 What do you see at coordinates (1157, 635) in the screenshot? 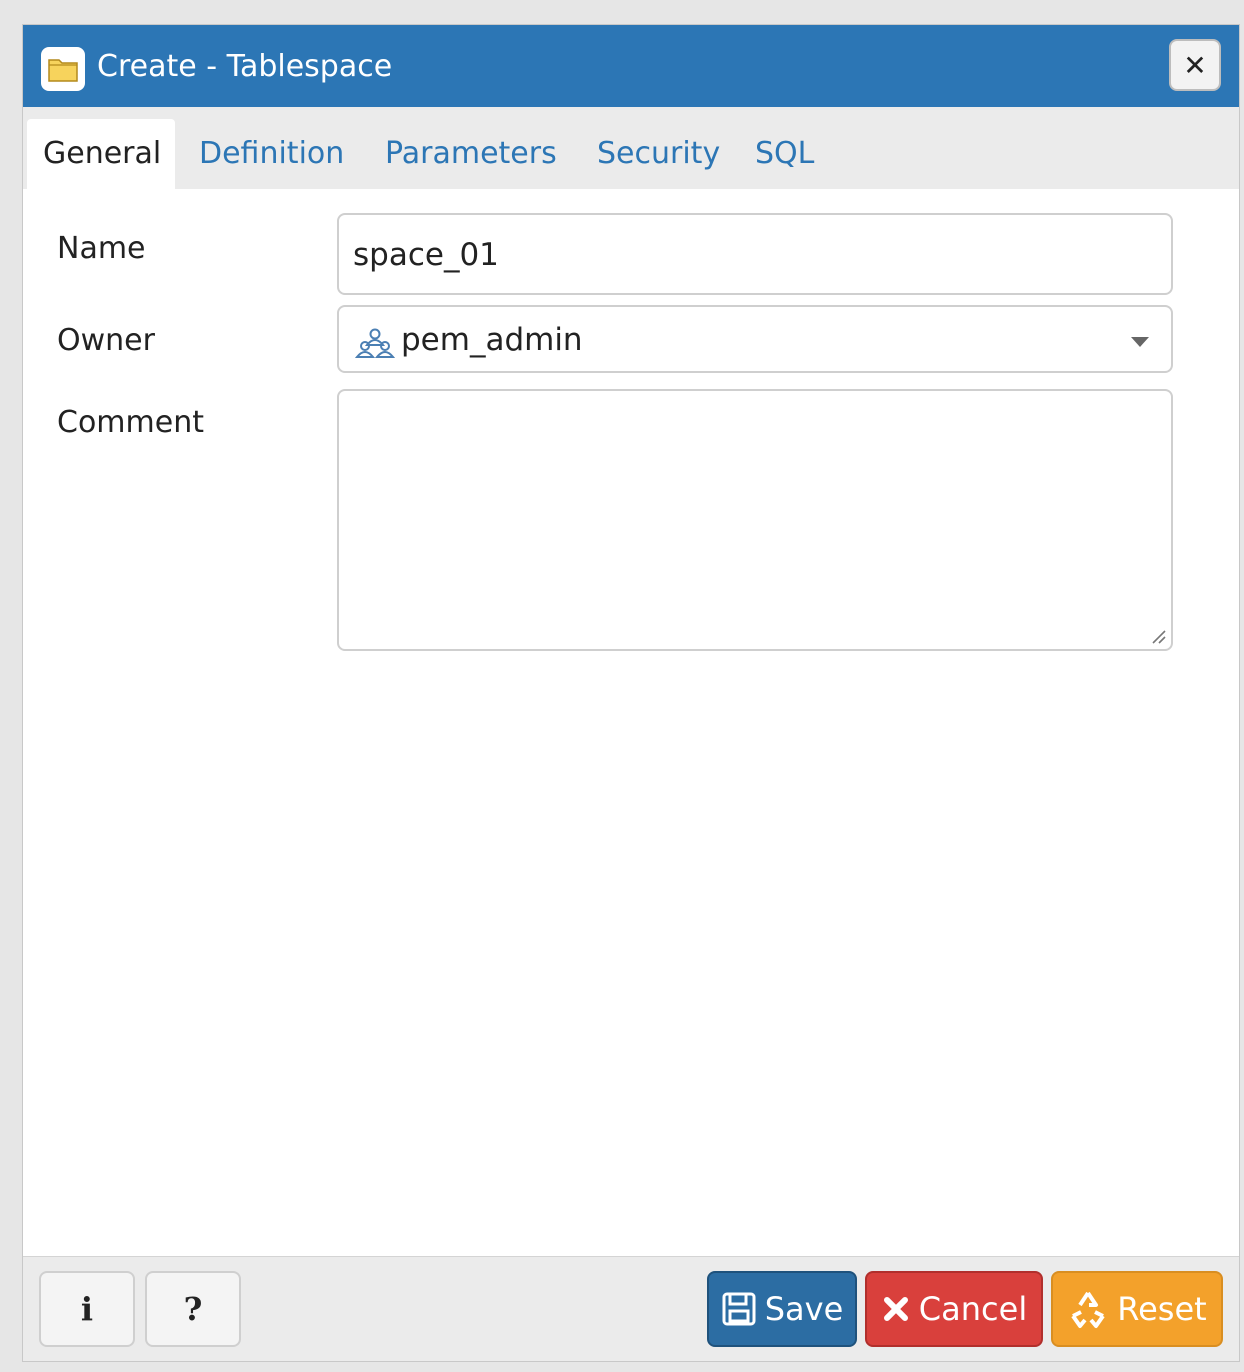
I see `resize-handle-icon` at bounding box center [1157, 635].